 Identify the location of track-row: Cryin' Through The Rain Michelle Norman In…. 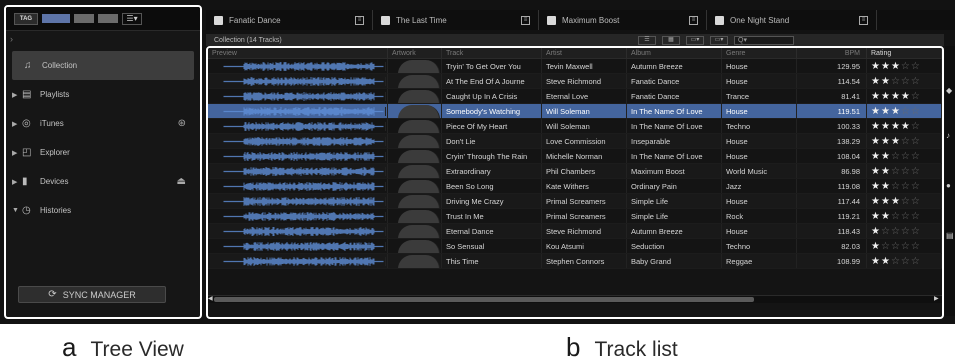
(575, 156).